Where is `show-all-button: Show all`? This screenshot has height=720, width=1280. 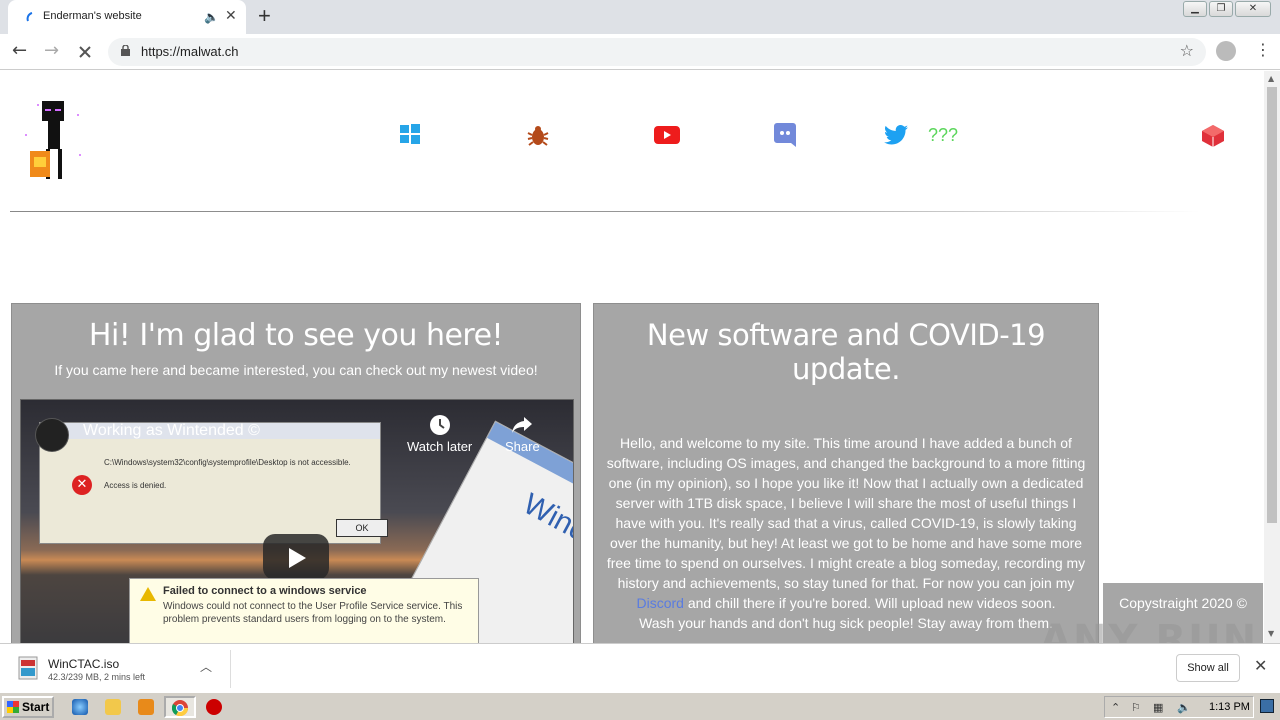
show-all-button: Show all is located at coordinates (1208, 668).